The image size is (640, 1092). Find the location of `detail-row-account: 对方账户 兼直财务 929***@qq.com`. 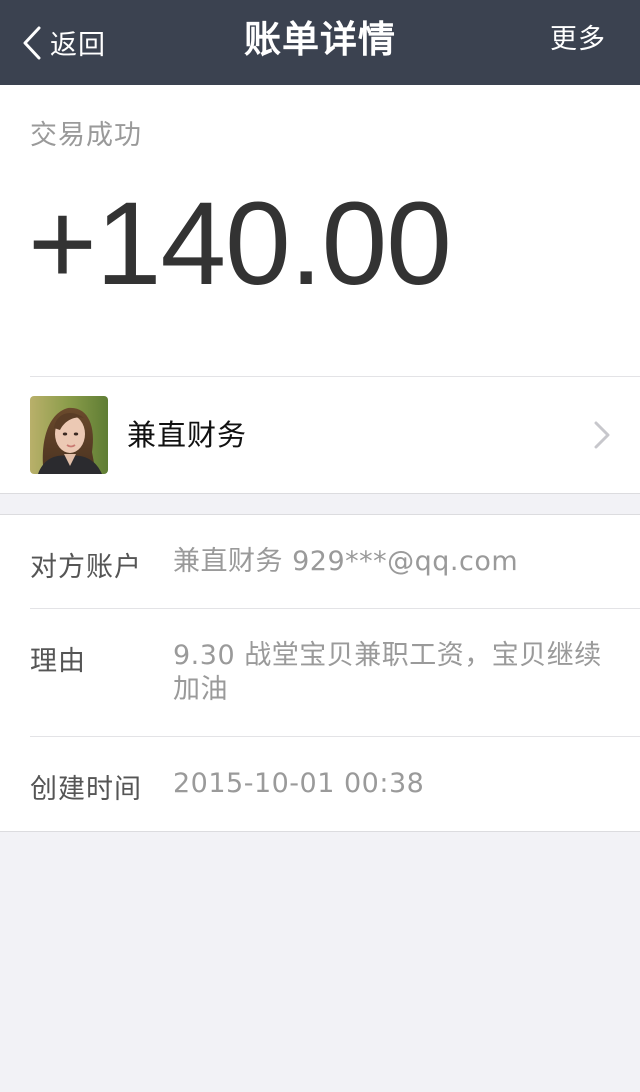

detail-row-account: 对方账户 兼直财务 929***@qq.com is located at coordinates (320, 561).